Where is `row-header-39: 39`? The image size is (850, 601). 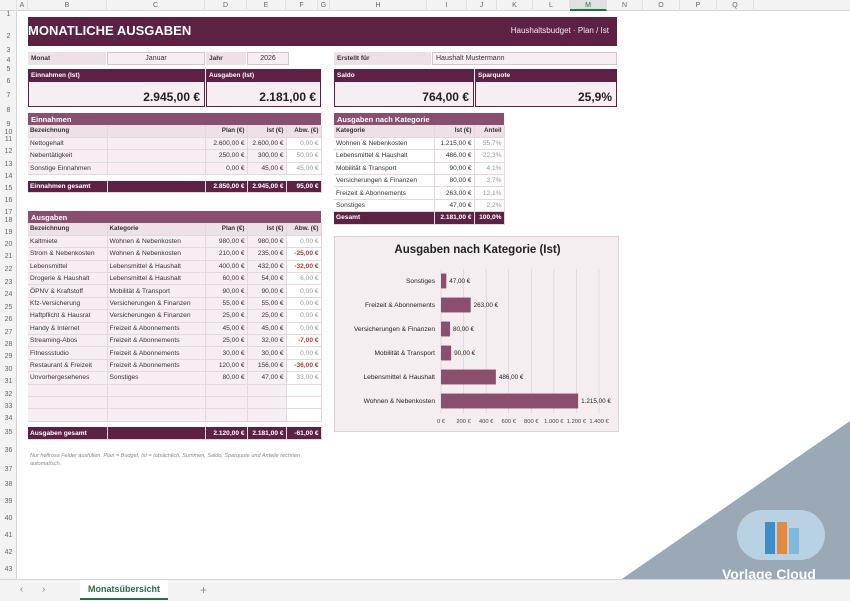 row-header-39: 39 is located at coordinates (8, 501).